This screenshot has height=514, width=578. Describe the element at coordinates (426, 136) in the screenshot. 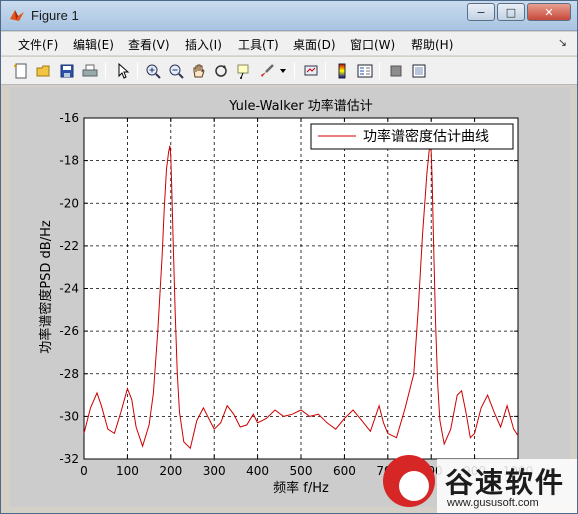

I see `legend-label: 功率谱密度估计曲线` at that location.